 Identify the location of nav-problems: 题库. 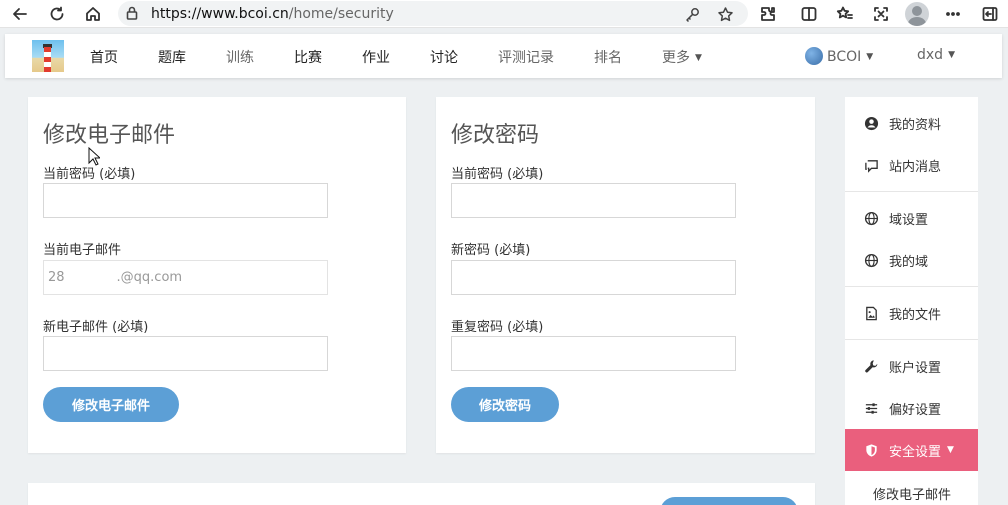
(172, 57).